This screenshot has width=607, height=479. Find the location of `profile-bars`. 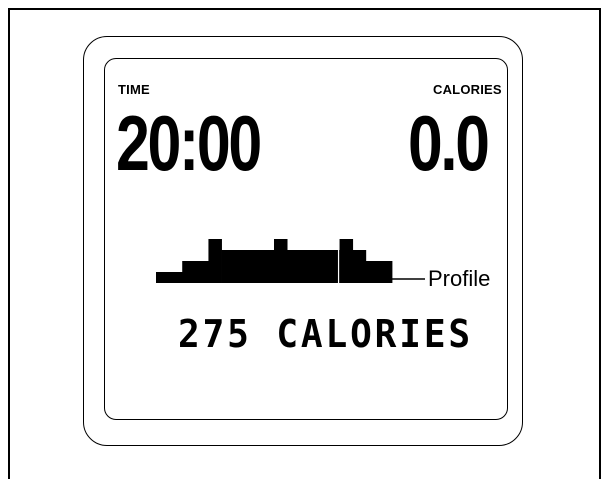

profile-bars is located at coordinates (274, 261).